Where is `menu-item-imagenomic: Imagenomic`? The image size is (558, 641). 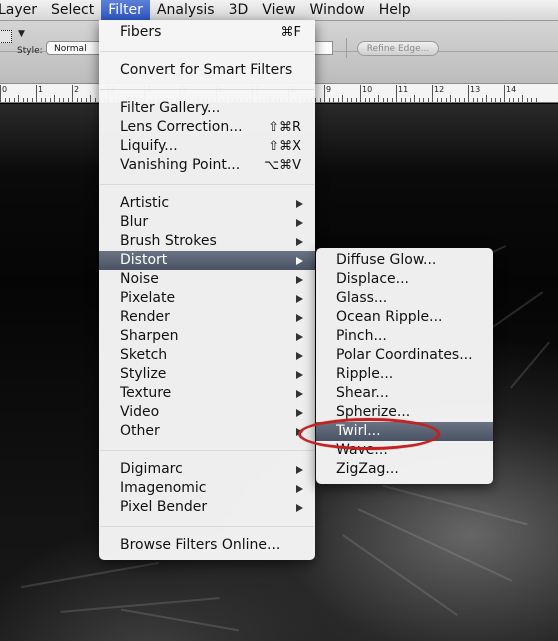
menu-item-imagenomic: Imagenomic is located at coordinates (207, 488).